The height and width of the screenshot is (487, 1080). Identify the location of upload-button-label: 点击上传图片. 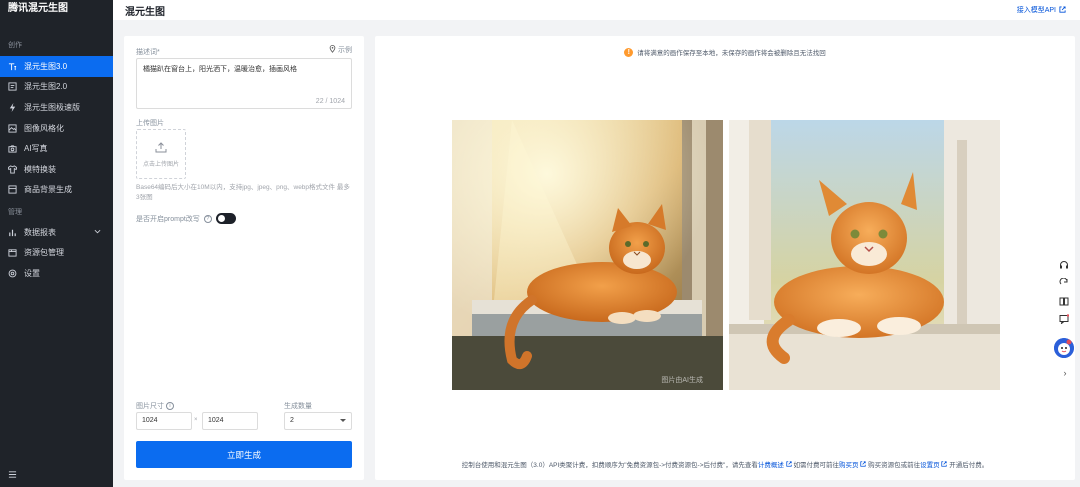
(160, 164).